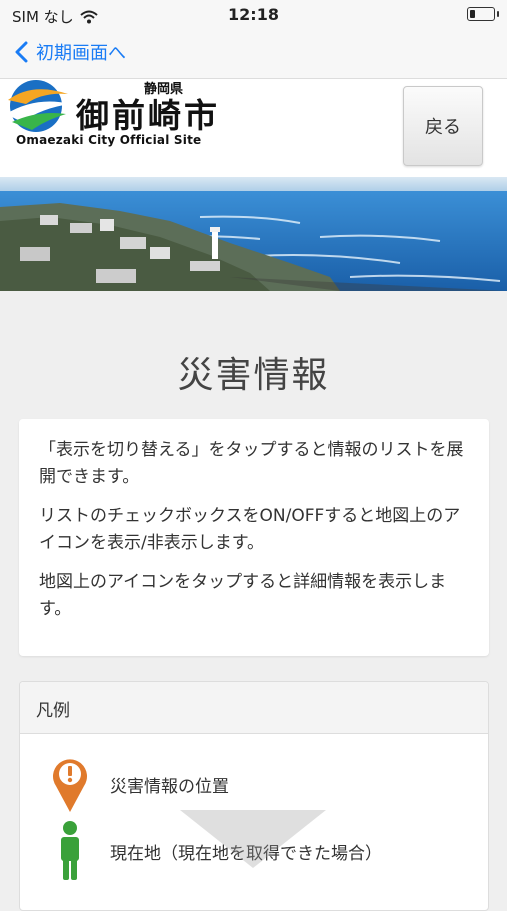 The height and width of the screenshot is (911, 507). What do you see at coordinates (38, 106) in the screenshot?
I see `wave-emblem-icon` at bounding box center [38, 106].